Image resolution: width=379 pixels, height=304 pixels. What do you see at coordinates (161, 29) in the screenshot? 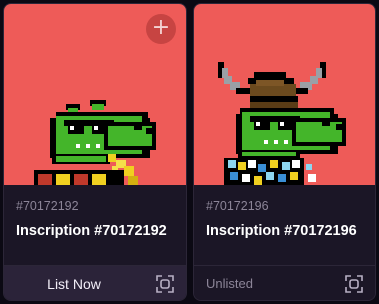
I see `plus-icon: +` at bounding box center [161, 29].